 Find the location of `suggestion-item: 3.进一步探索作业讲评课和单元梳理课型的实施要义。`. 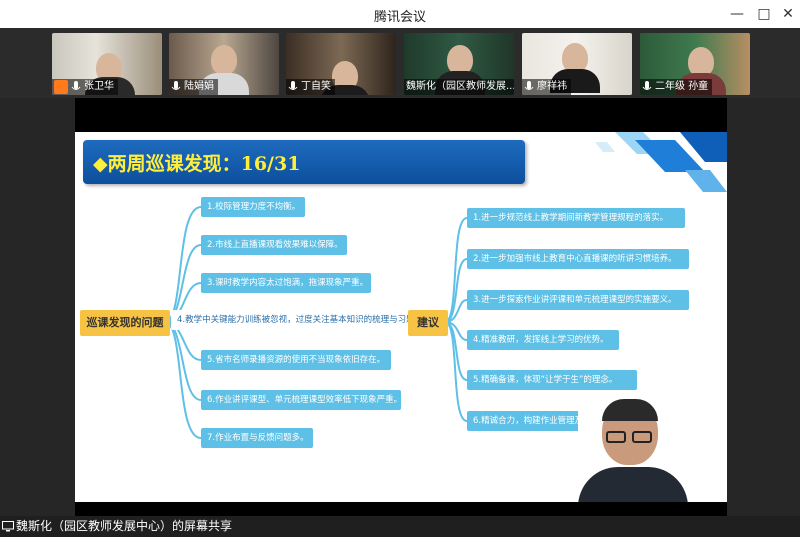

suggestion-item: 3.进一步探索作业讲评课和单元梳理课型的实施要义。 is located at coordinates (578, 300).